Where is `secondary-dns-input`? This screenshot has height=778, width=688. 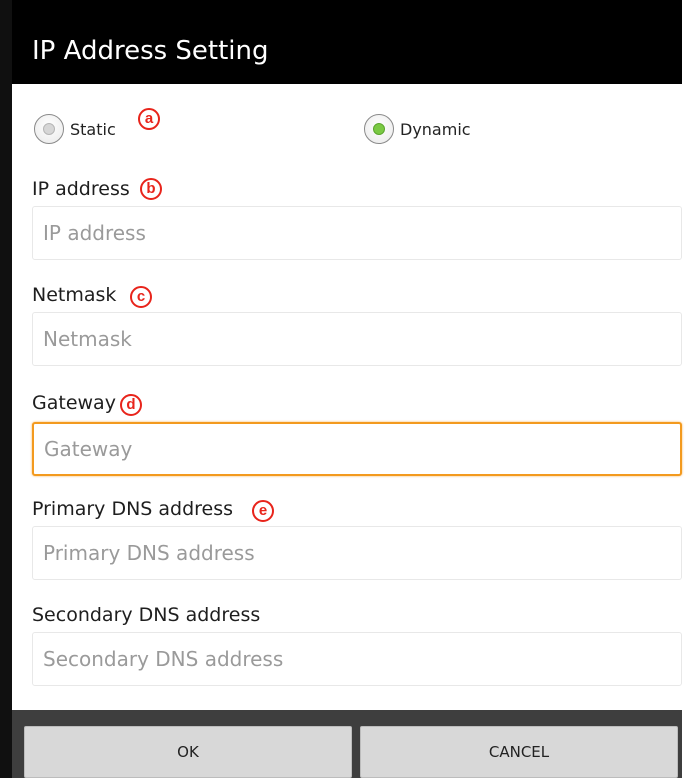
secondary-dns-input is located at coordinates (357, 659).